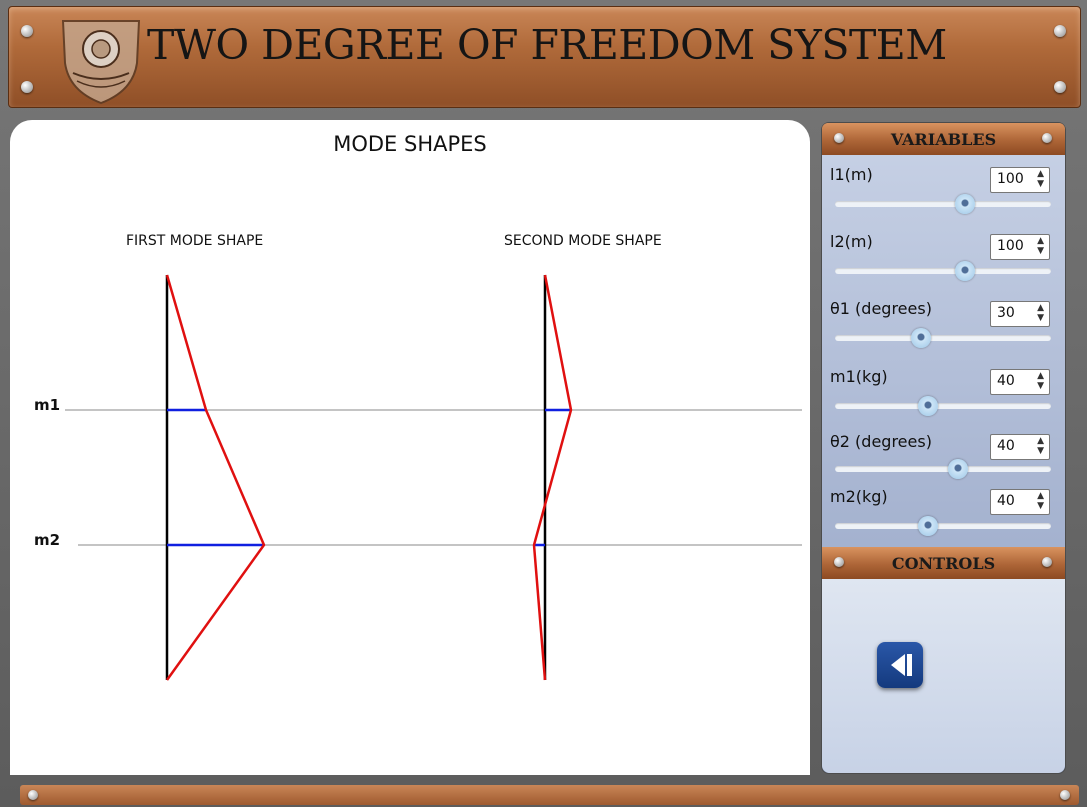 This screenshot has width=1087, height=807. I want to click on header-bar: TWO DEGREE OF FREEDOM SYSTEM, so click(544, 57).